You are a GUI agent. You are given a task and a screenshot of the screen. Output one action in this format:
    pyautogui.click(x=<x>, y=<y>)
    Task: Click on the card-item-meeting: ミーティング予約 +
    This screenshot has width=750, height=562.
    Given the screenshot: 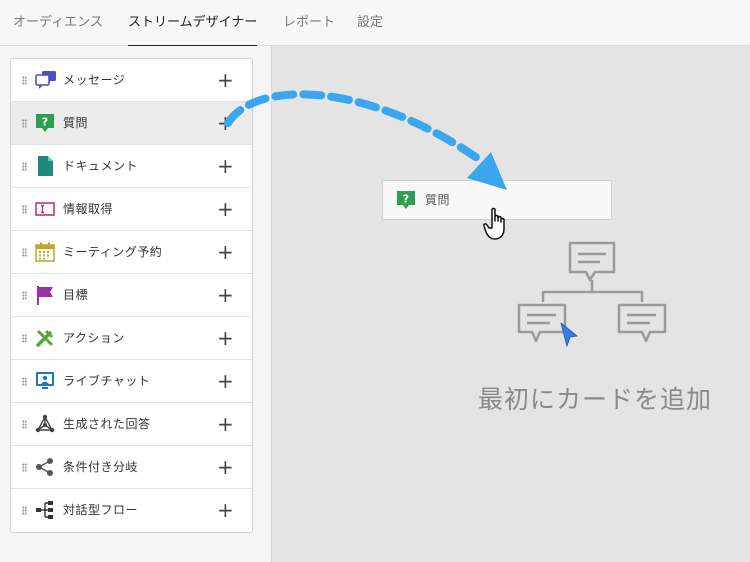 What is the action you would take?
    pyautogui.click(x=131, y=252)
    